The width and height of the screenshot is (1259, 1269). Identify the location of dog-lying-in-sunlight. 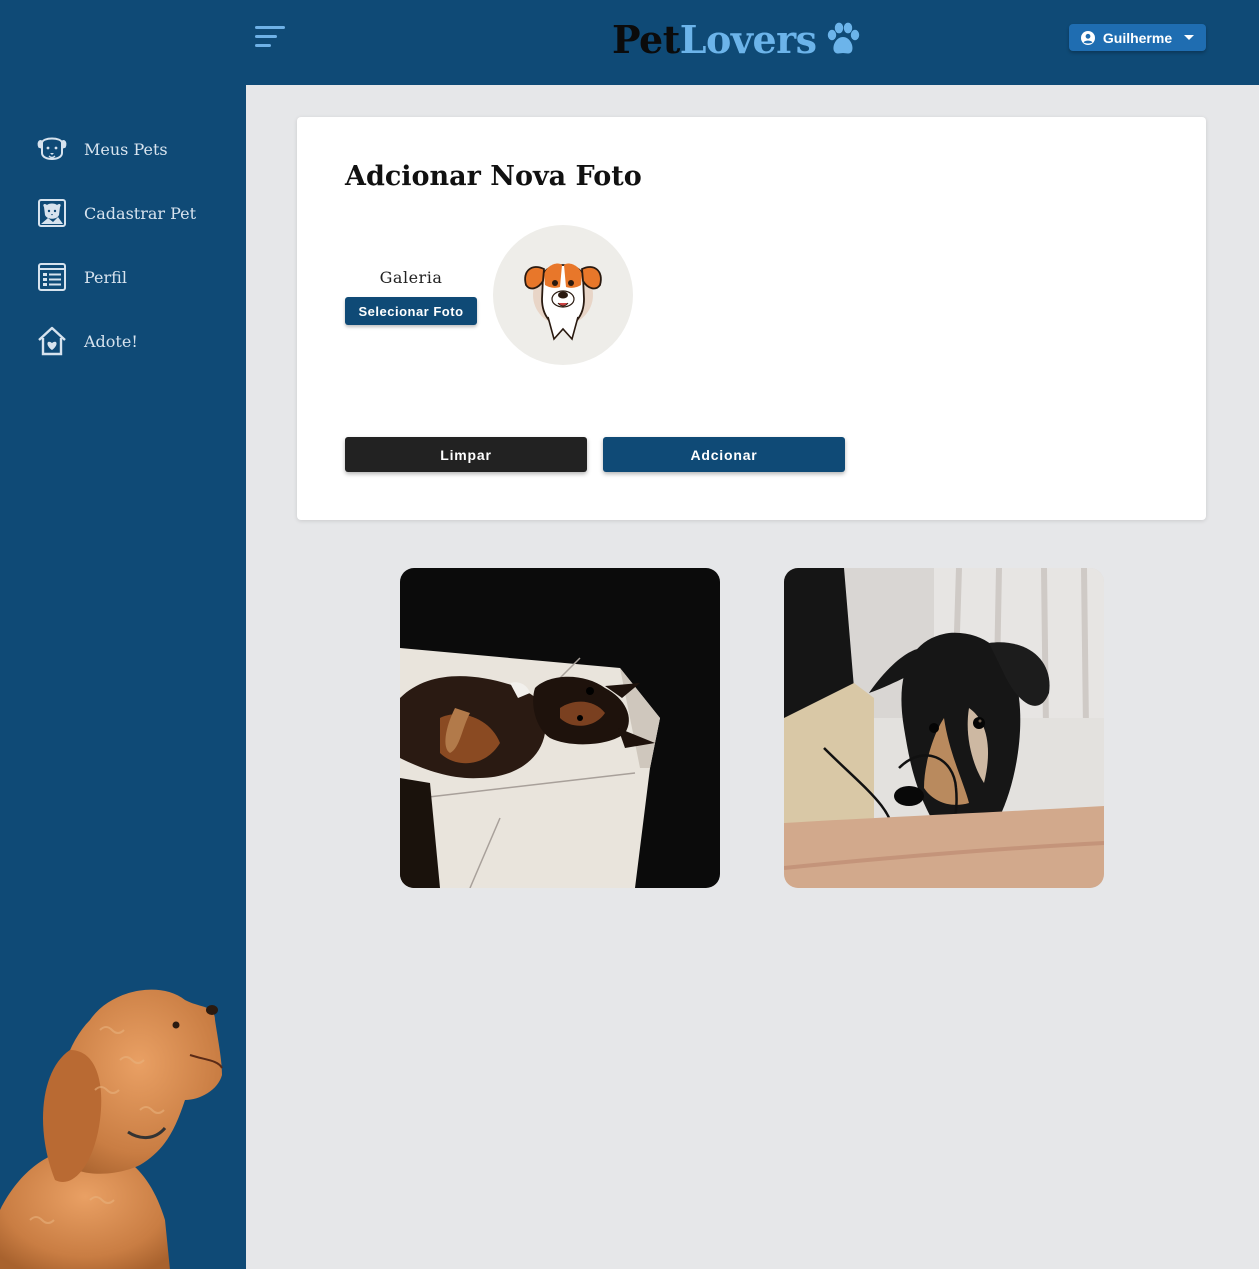
(560, 728).